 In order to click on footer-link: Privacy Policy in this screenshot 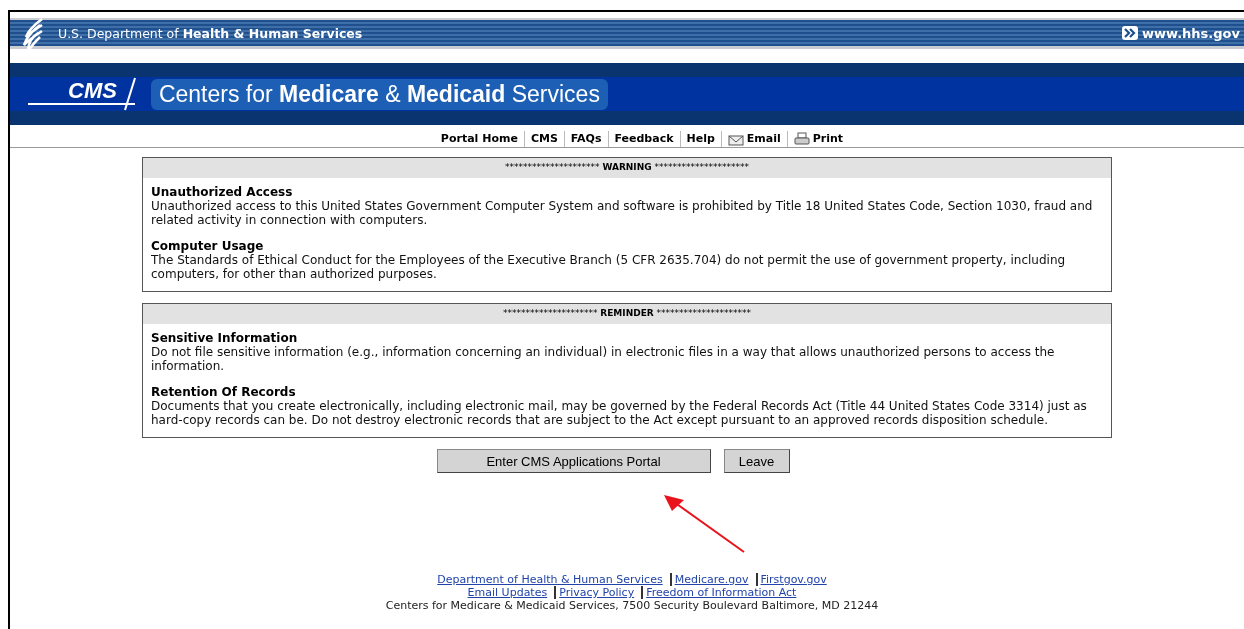, I will do `click(596, 592)`.